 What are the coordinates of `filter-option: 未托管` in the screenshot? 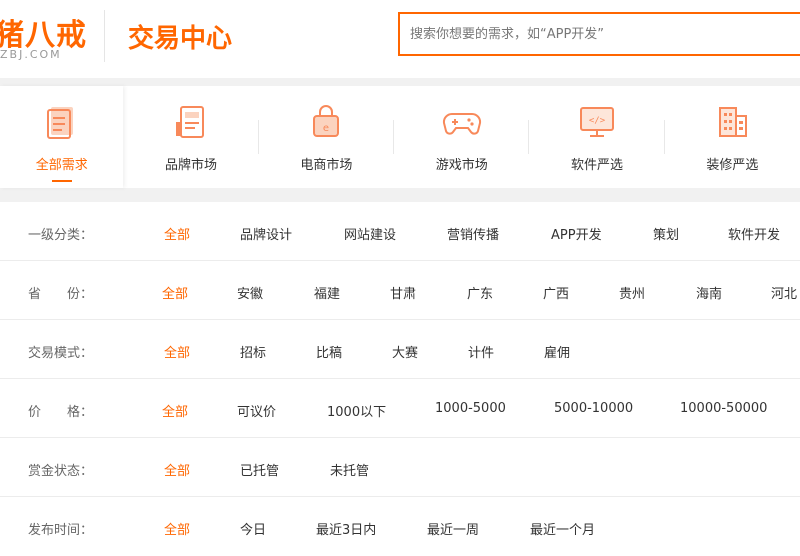 It's located at (349, 469).